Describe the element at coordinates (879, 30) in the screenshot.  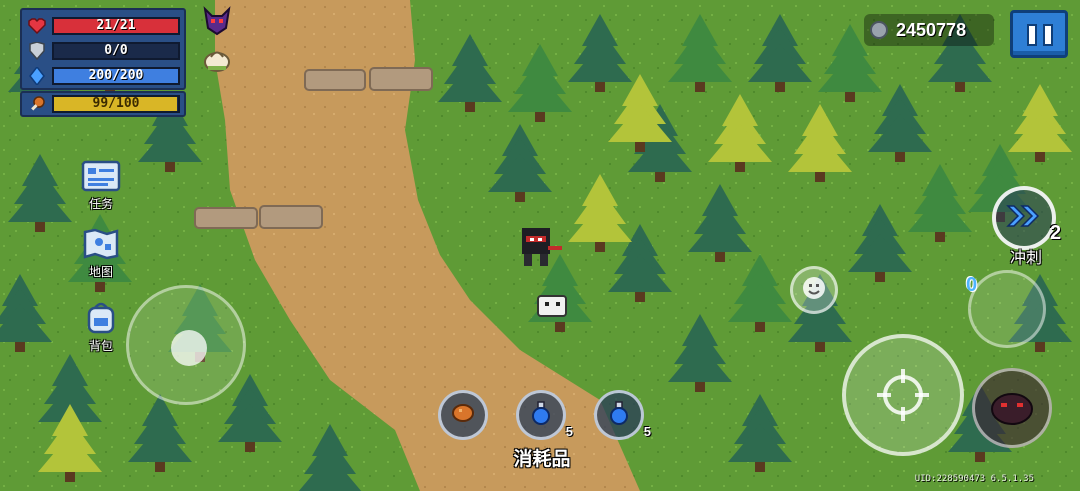
I see `gem-coin-icon` at that location.